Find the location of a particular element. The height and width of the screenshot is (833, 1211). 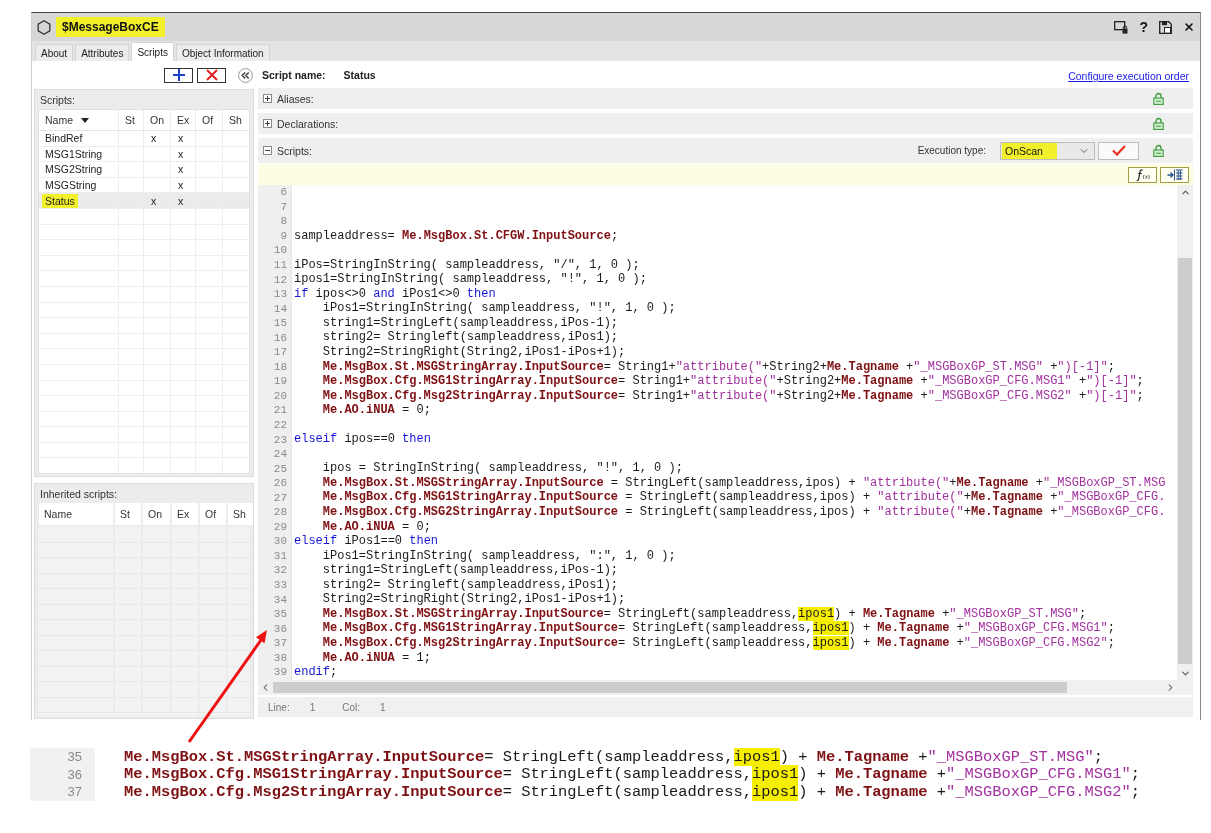

code-line: elseif ipos==0 then is located at coordinates (362, 439).